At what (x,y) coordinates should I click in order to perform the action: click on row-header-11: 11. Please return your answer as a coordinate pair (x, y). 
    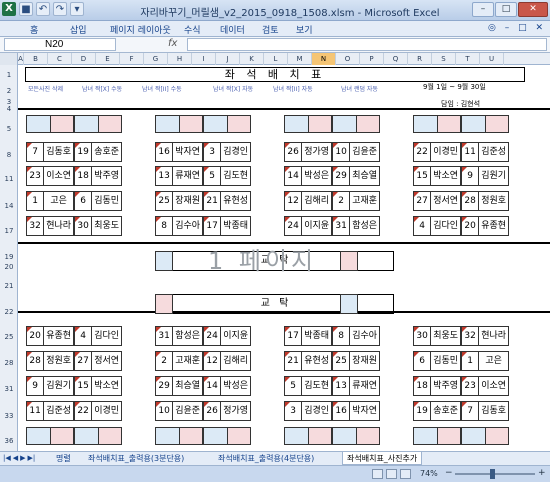
    Looking at the image, I should click on (9, 179).